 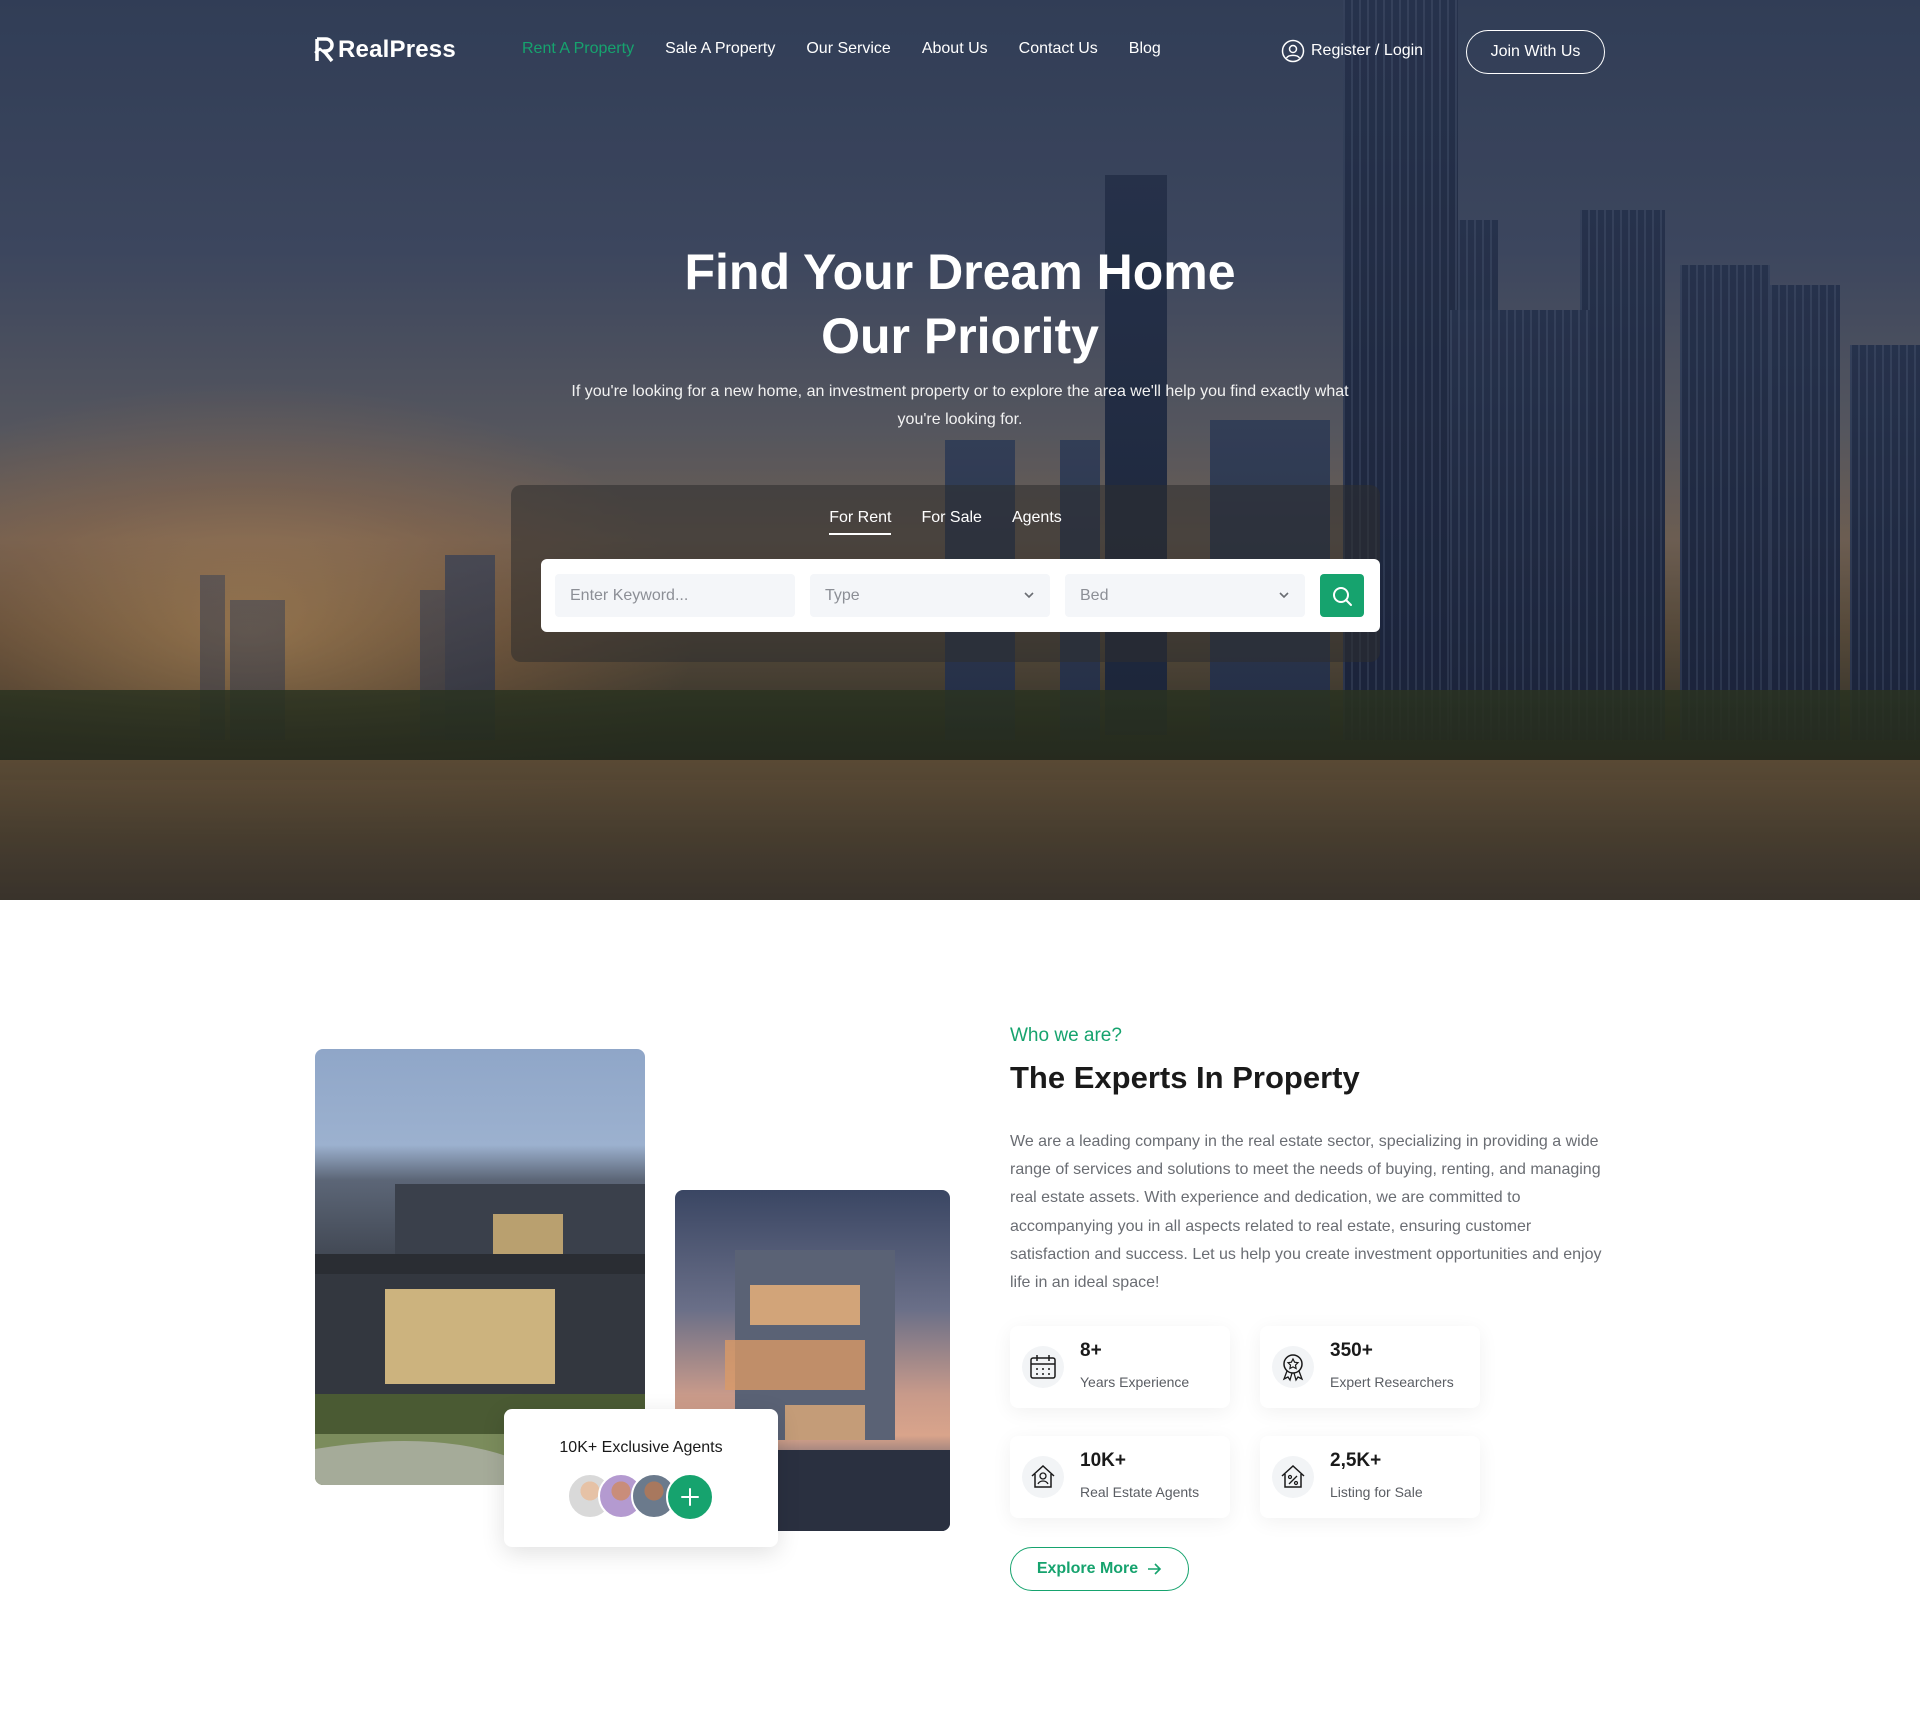 I want to click on register-login-link: Register / Login, so click(x=1352, y=51).